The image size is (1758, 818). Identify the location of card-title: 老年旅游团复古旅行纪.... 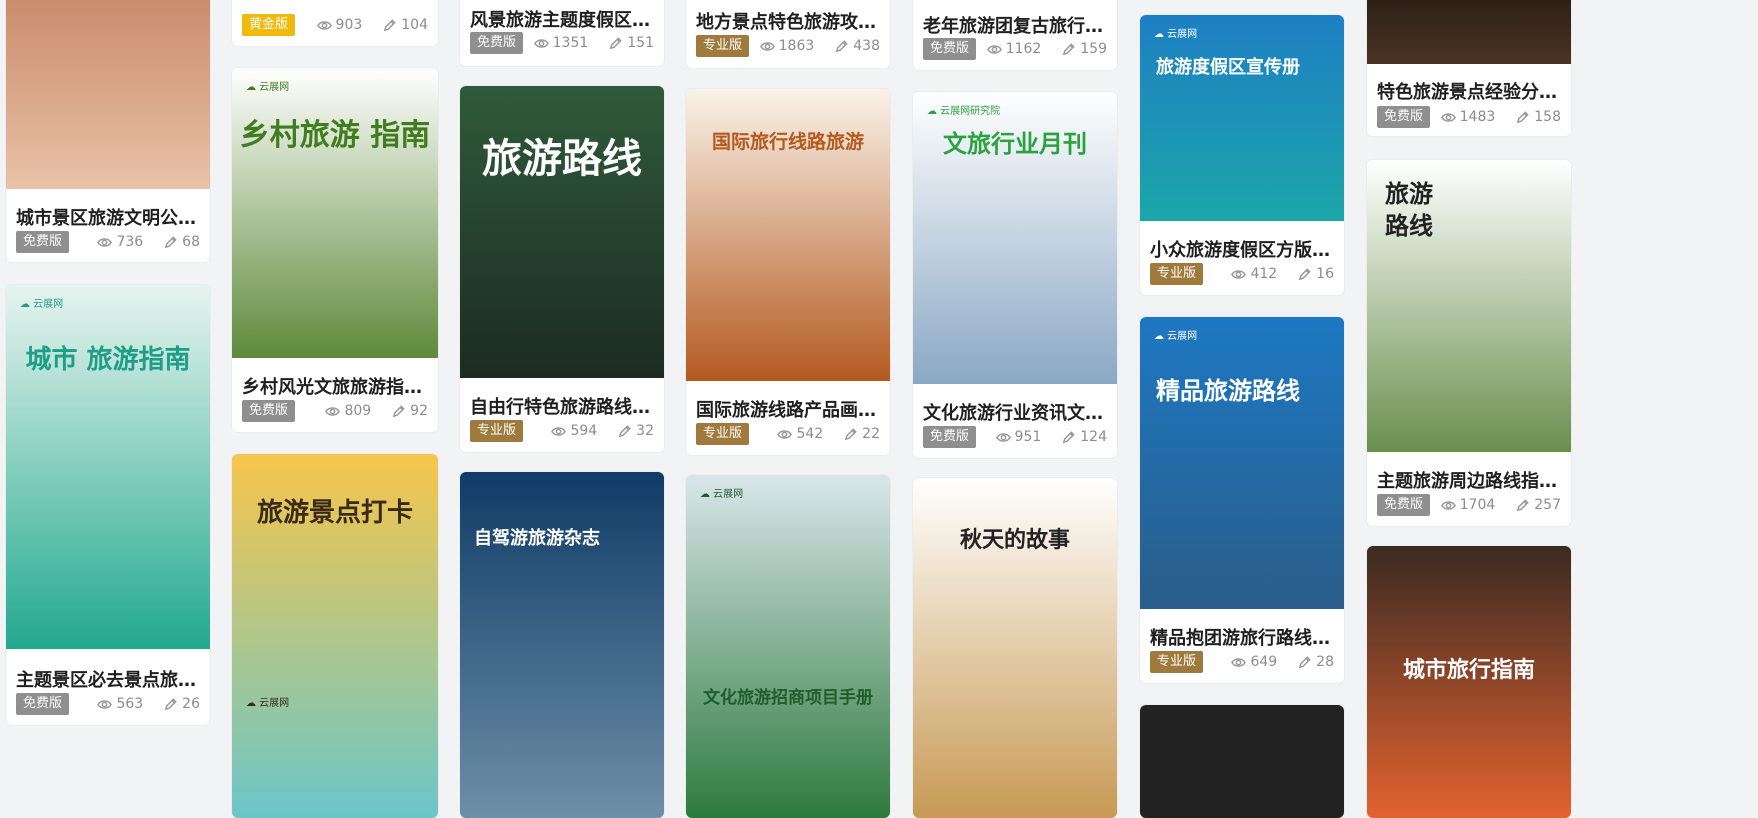
(1015, 25).